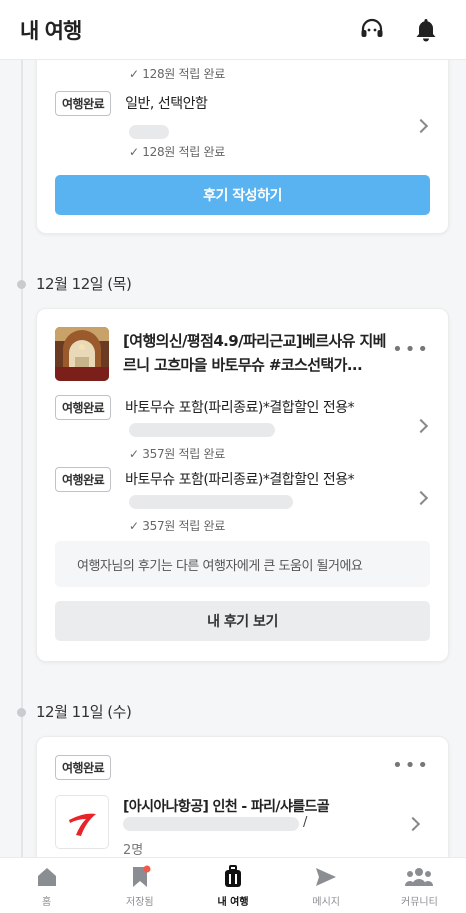 This screenshot has width=466, height=913. What do you see at coordinates (326, 877) in the screenshot?
I see `send-icon` at bounding box center [326, 877].